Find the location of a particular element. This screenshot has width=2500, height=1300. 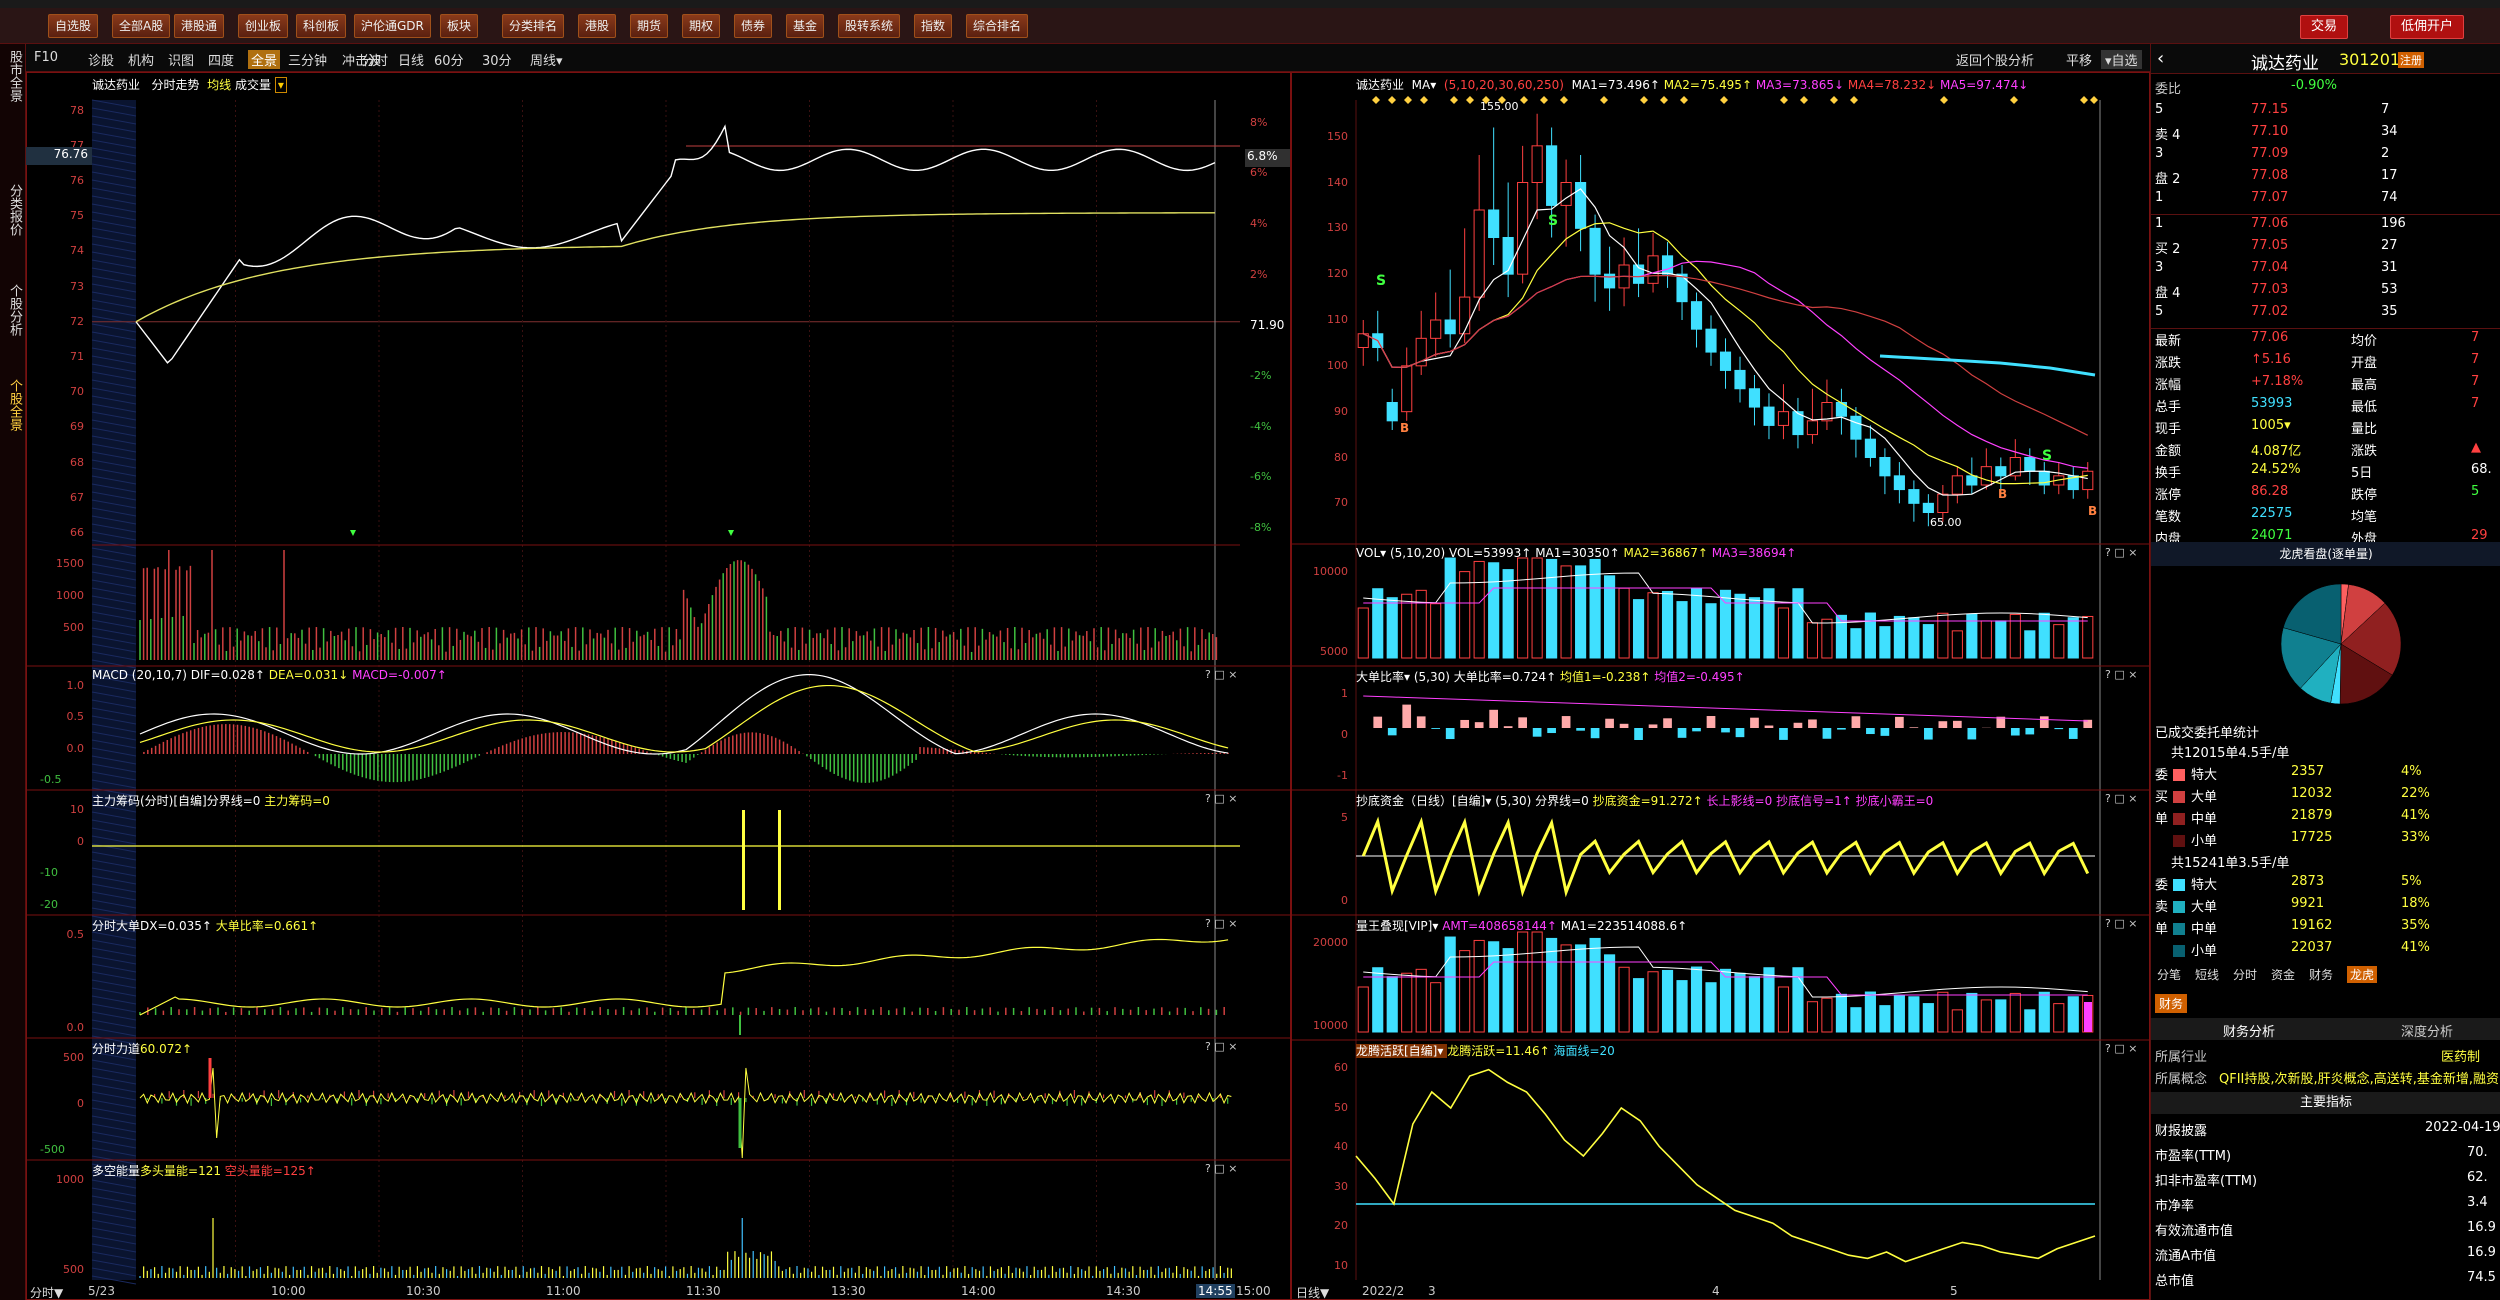

kpanel-value: 均值1=-0.238↑ is located at coordinates (1607, 677).